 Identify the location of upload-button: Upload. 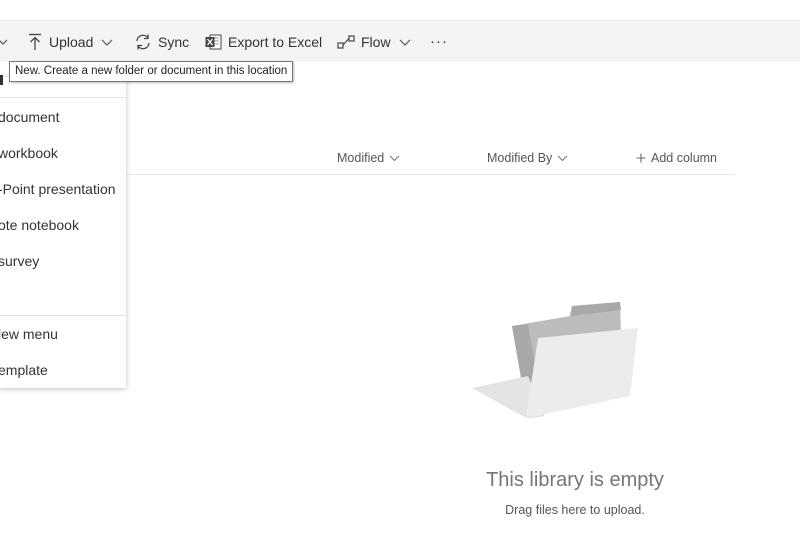
(70, 41).